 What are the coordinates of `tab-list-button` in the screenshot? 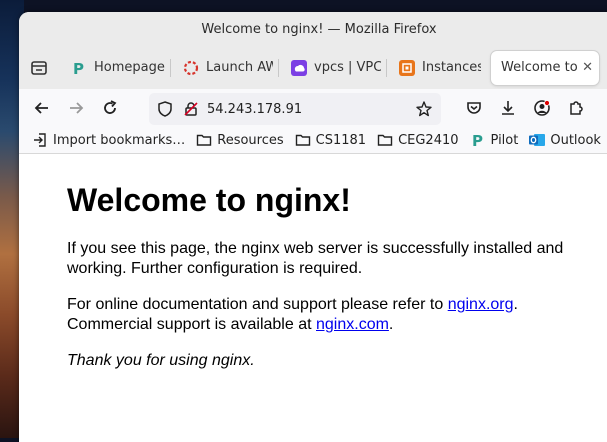 It's located at (39, 67).